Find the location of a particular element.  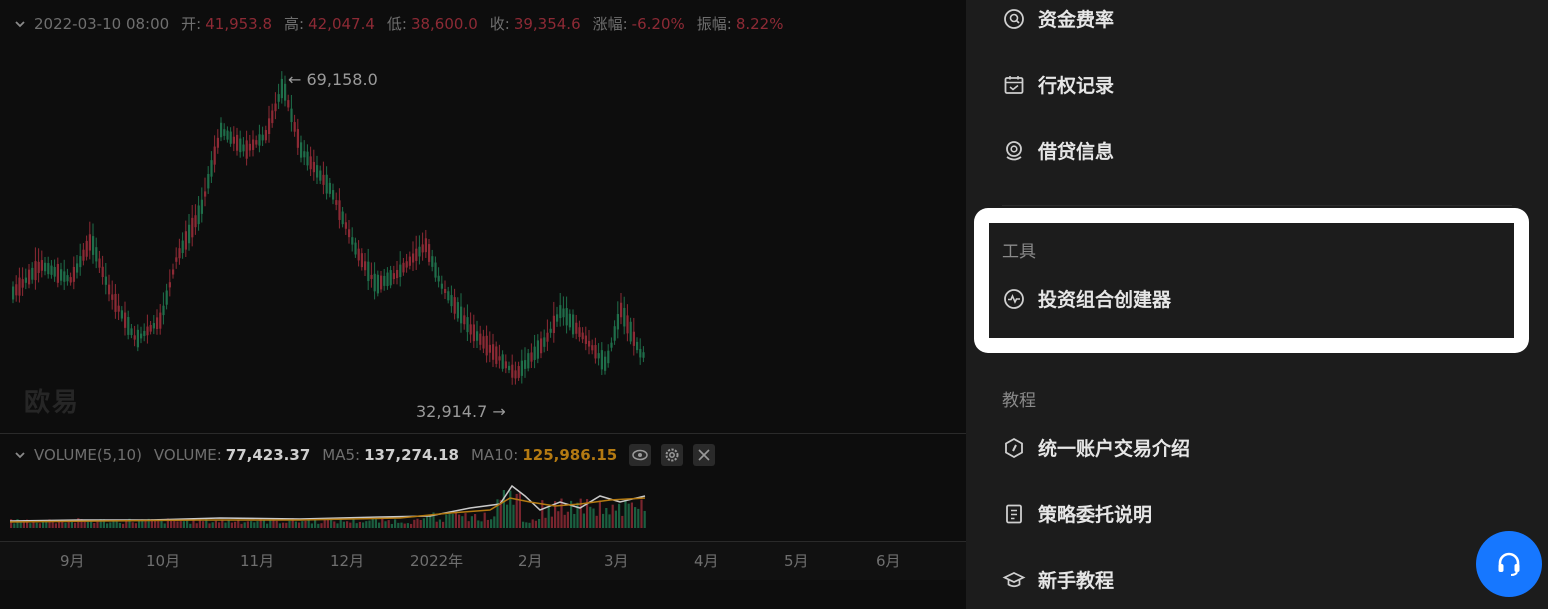

menu-item-label: 借贷信息 is located at coordinates (1076, 152).